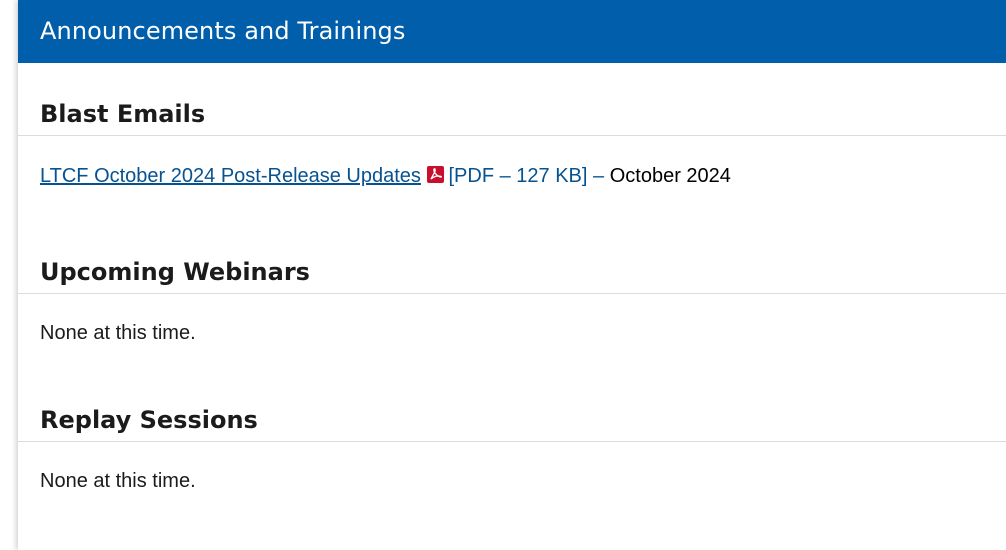  I want to click on publish-date: October 2024, so click(670, 176).